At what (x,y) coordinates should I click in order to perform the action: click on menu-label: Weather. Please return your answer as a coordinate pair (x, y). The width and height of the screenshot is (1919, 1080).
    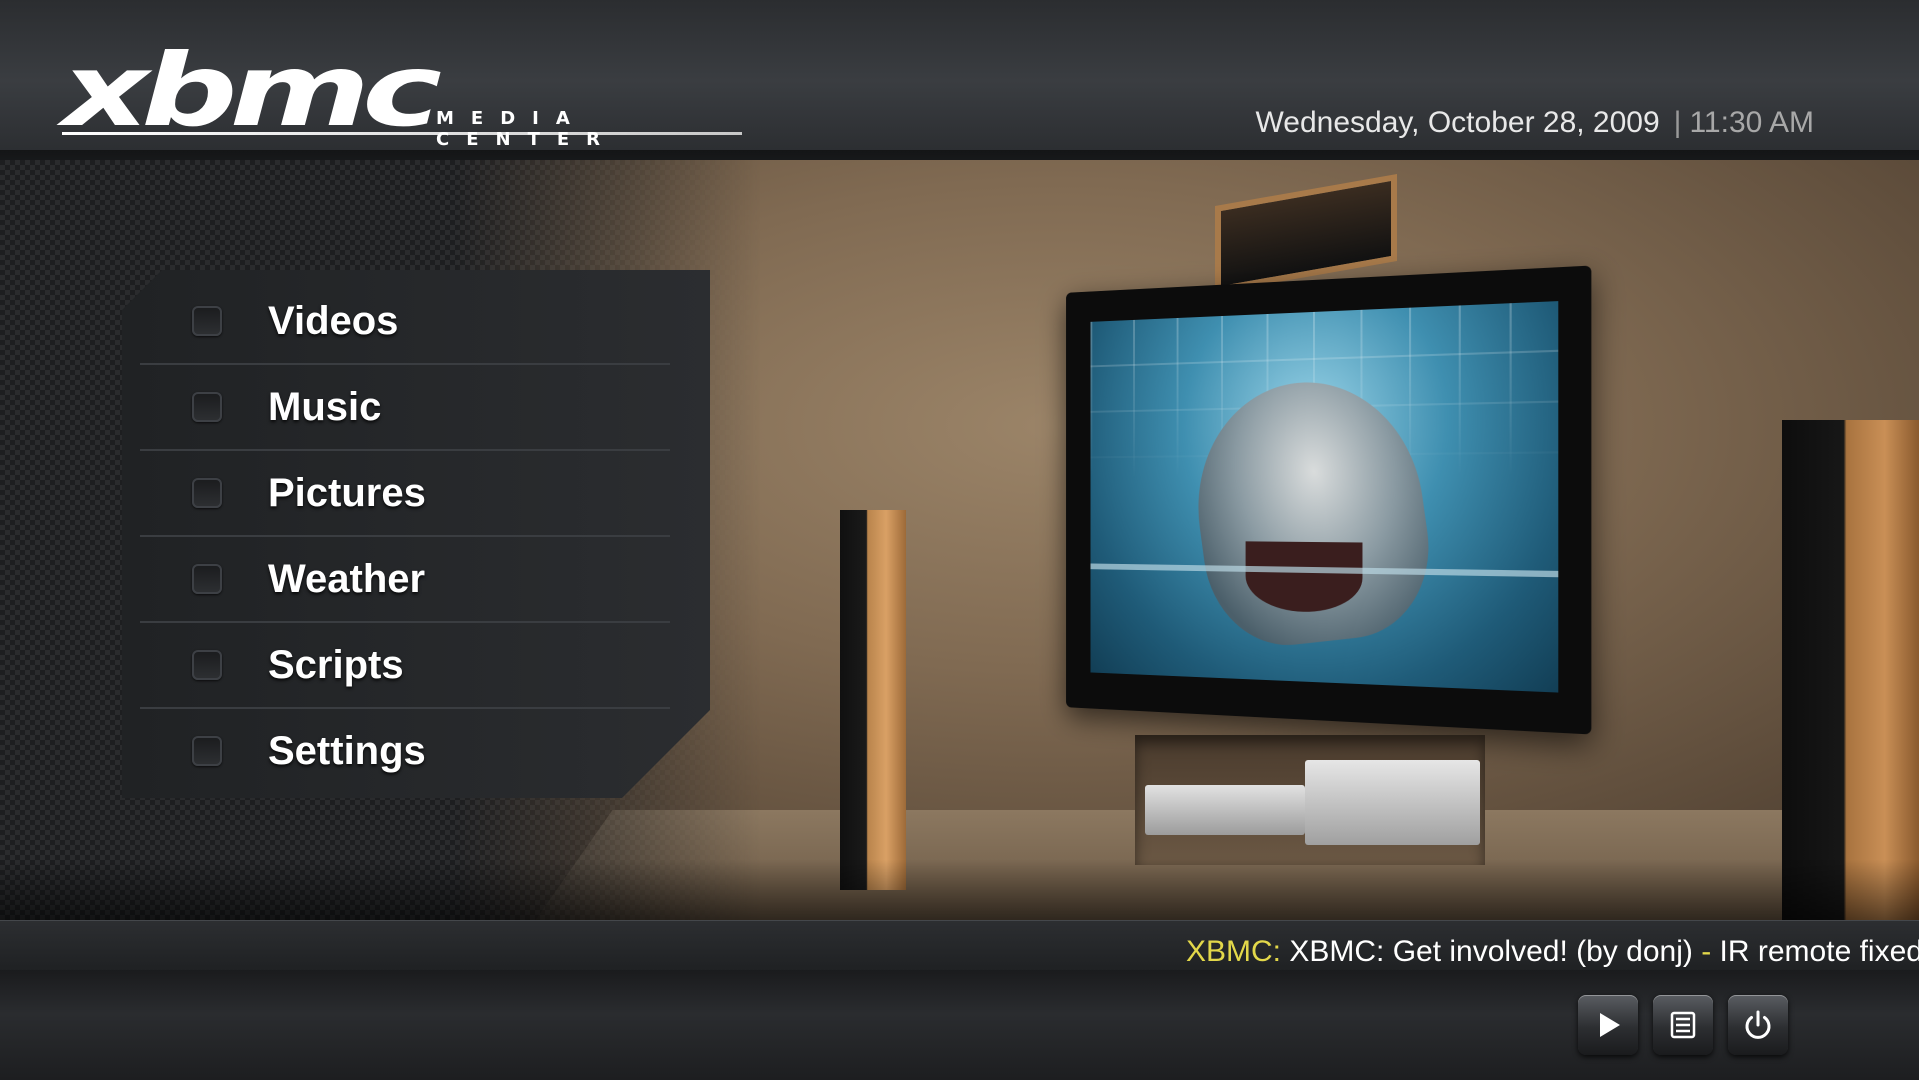
    Looking at the image, I should click on (347, 578).